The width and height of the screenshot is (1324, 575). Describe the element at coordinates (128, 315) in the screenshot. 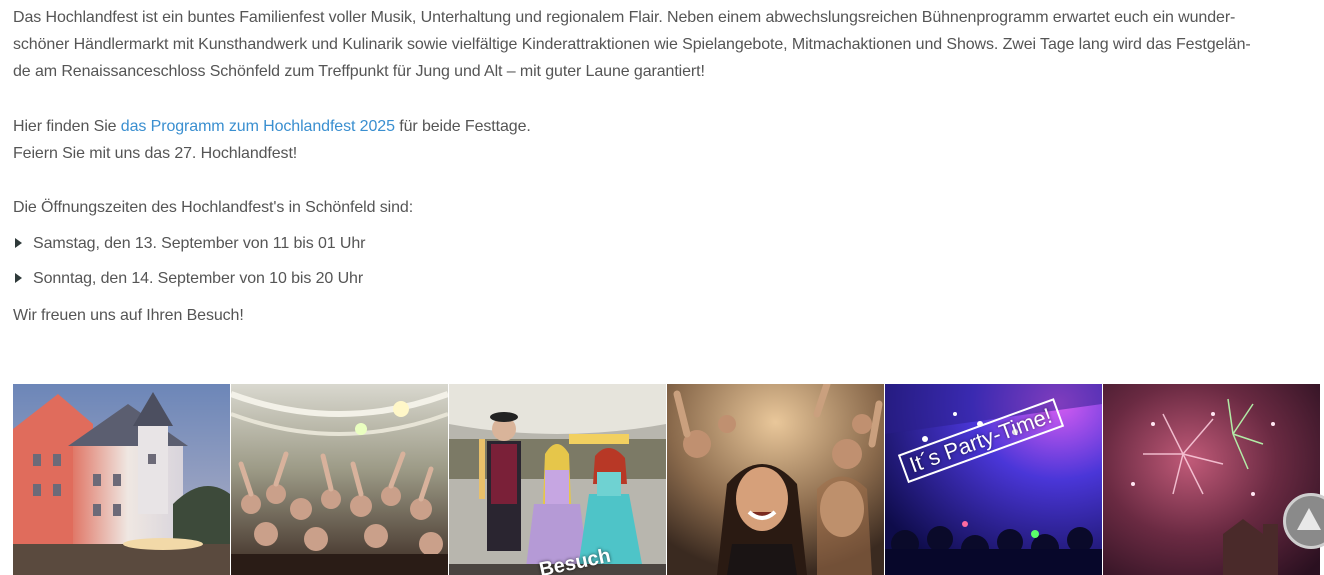

I see `closing-text: Wir freuen uns auf Ihren Besuch!` at that location.